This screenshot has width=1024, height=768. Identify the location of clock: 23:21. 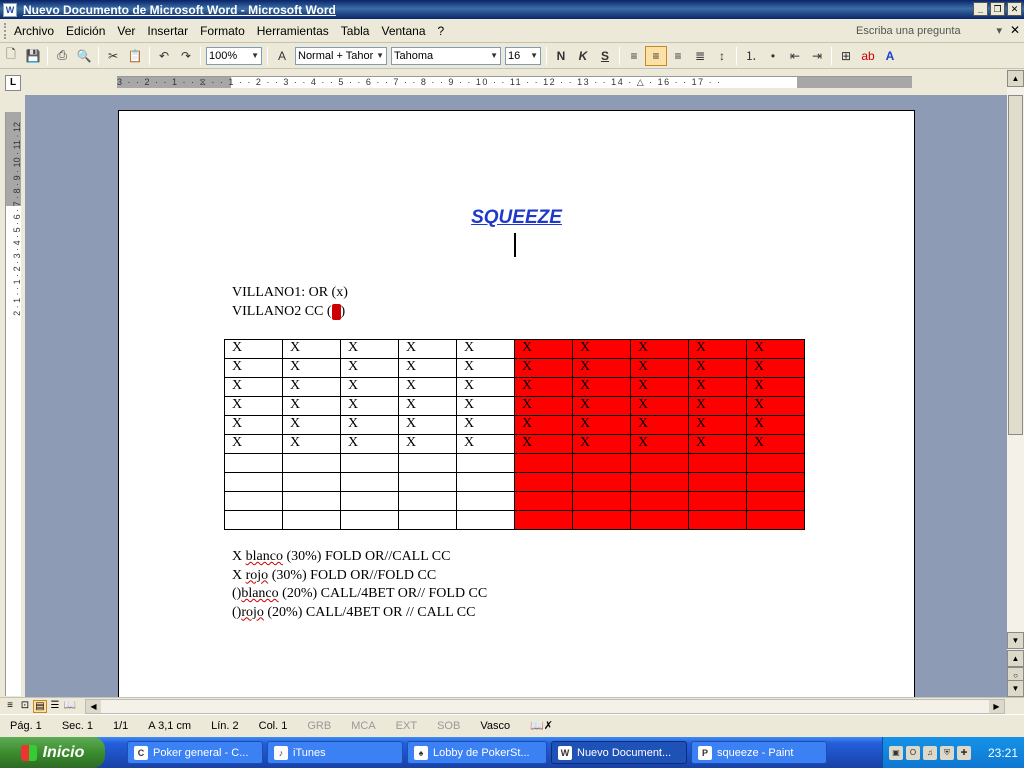
(1003, 753).